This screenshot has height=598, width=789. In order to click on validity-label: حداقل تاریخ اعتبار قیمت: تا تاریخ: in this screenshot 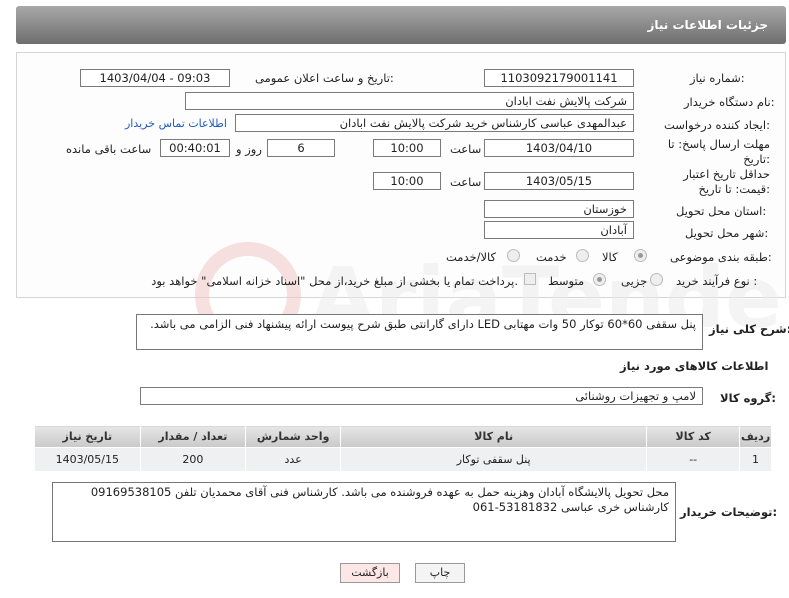, I will do `click(726, 181)`.